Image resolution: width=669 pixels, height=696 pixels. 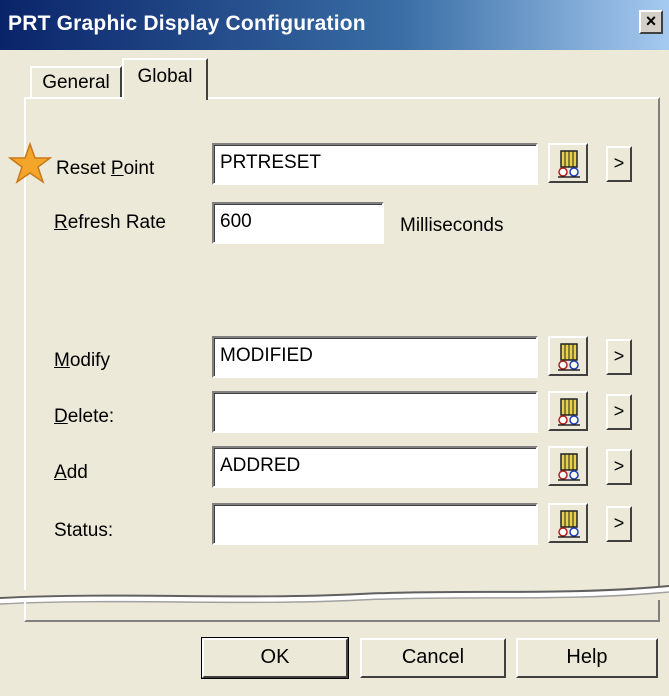 I want to click on reset-point-label: Reset Point, so click(x=105, y=168).